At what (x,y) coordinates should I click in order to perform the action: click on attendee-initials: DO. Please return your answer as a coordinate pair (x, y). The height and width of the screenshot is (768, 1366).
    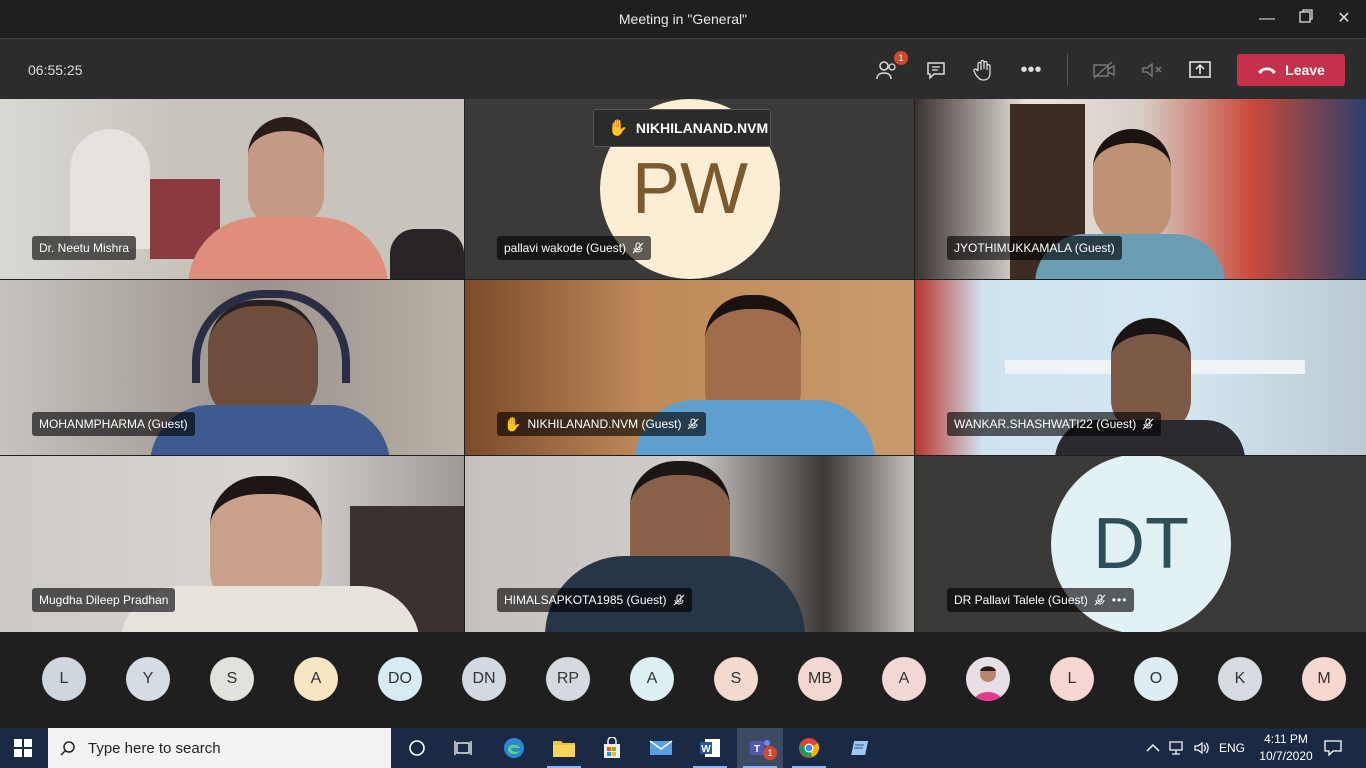
    Looking at the image, I should click on (400, 678).